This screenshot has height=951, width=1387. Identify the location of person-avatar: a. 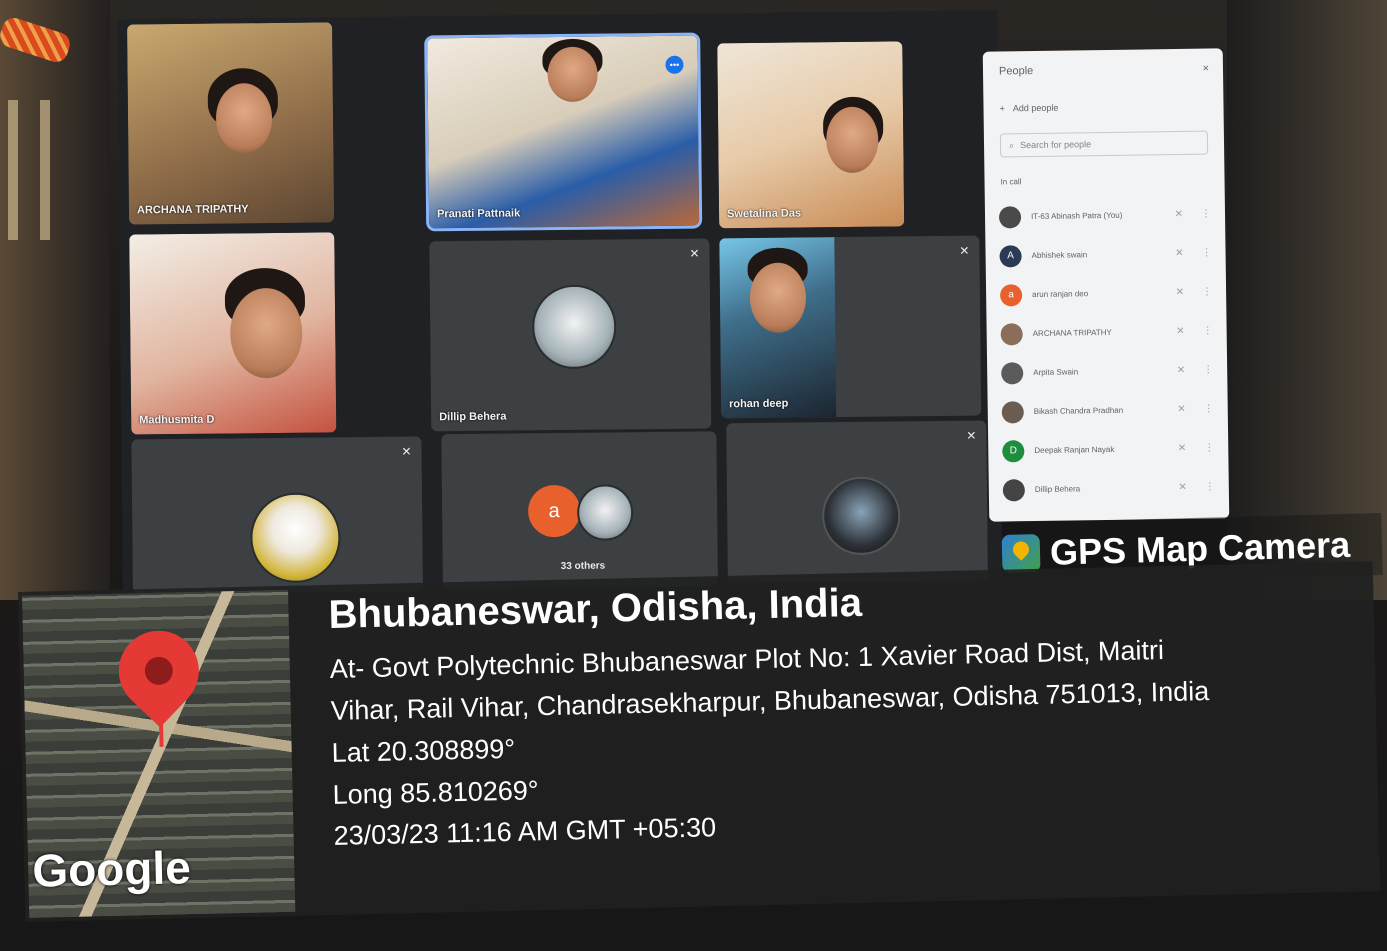
(1011, 294).